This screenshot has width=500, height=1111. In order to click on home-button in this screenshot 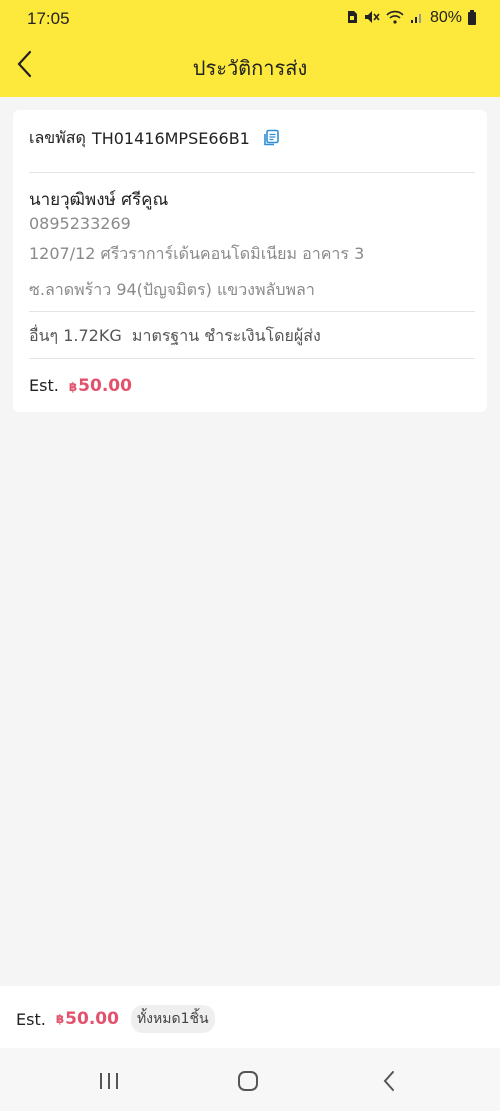, I will do `click(248, 1081)`.